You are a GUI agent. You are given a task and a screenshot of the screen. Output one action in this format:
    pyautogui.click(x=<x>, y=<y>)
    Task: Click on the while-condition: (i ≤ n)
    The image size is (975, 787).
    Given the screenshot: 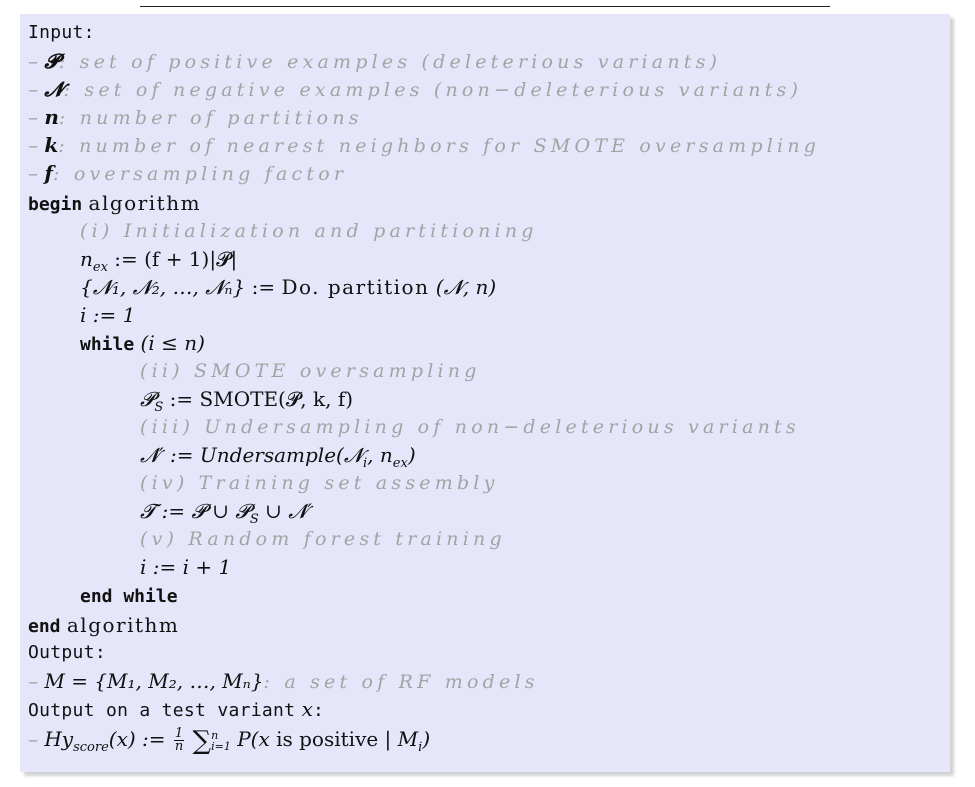 What is the action you would take?
    pyautogui.click(x=172, y=343)
    